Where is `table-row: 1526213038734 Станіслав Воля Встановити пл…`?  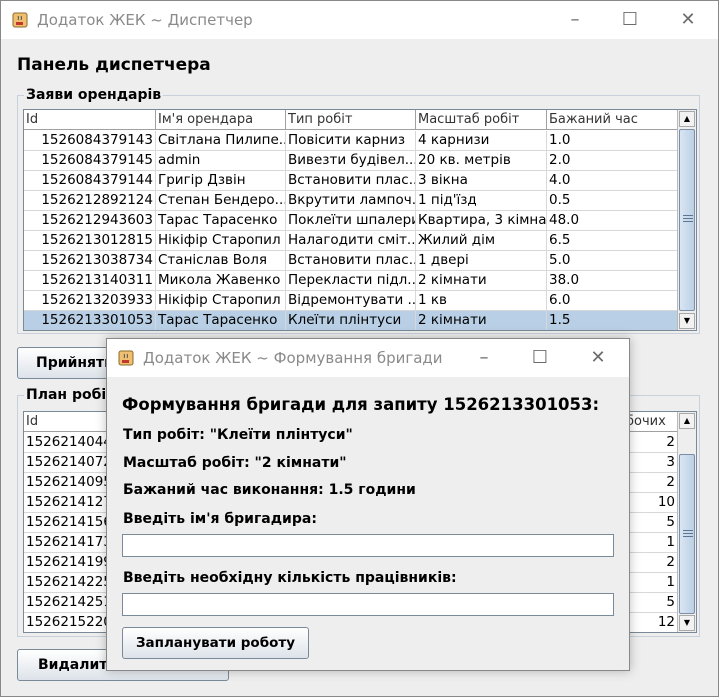 table-row: 1526213038734 Станіслав Воля Встановити пл… is located at coordinates (351, 261).